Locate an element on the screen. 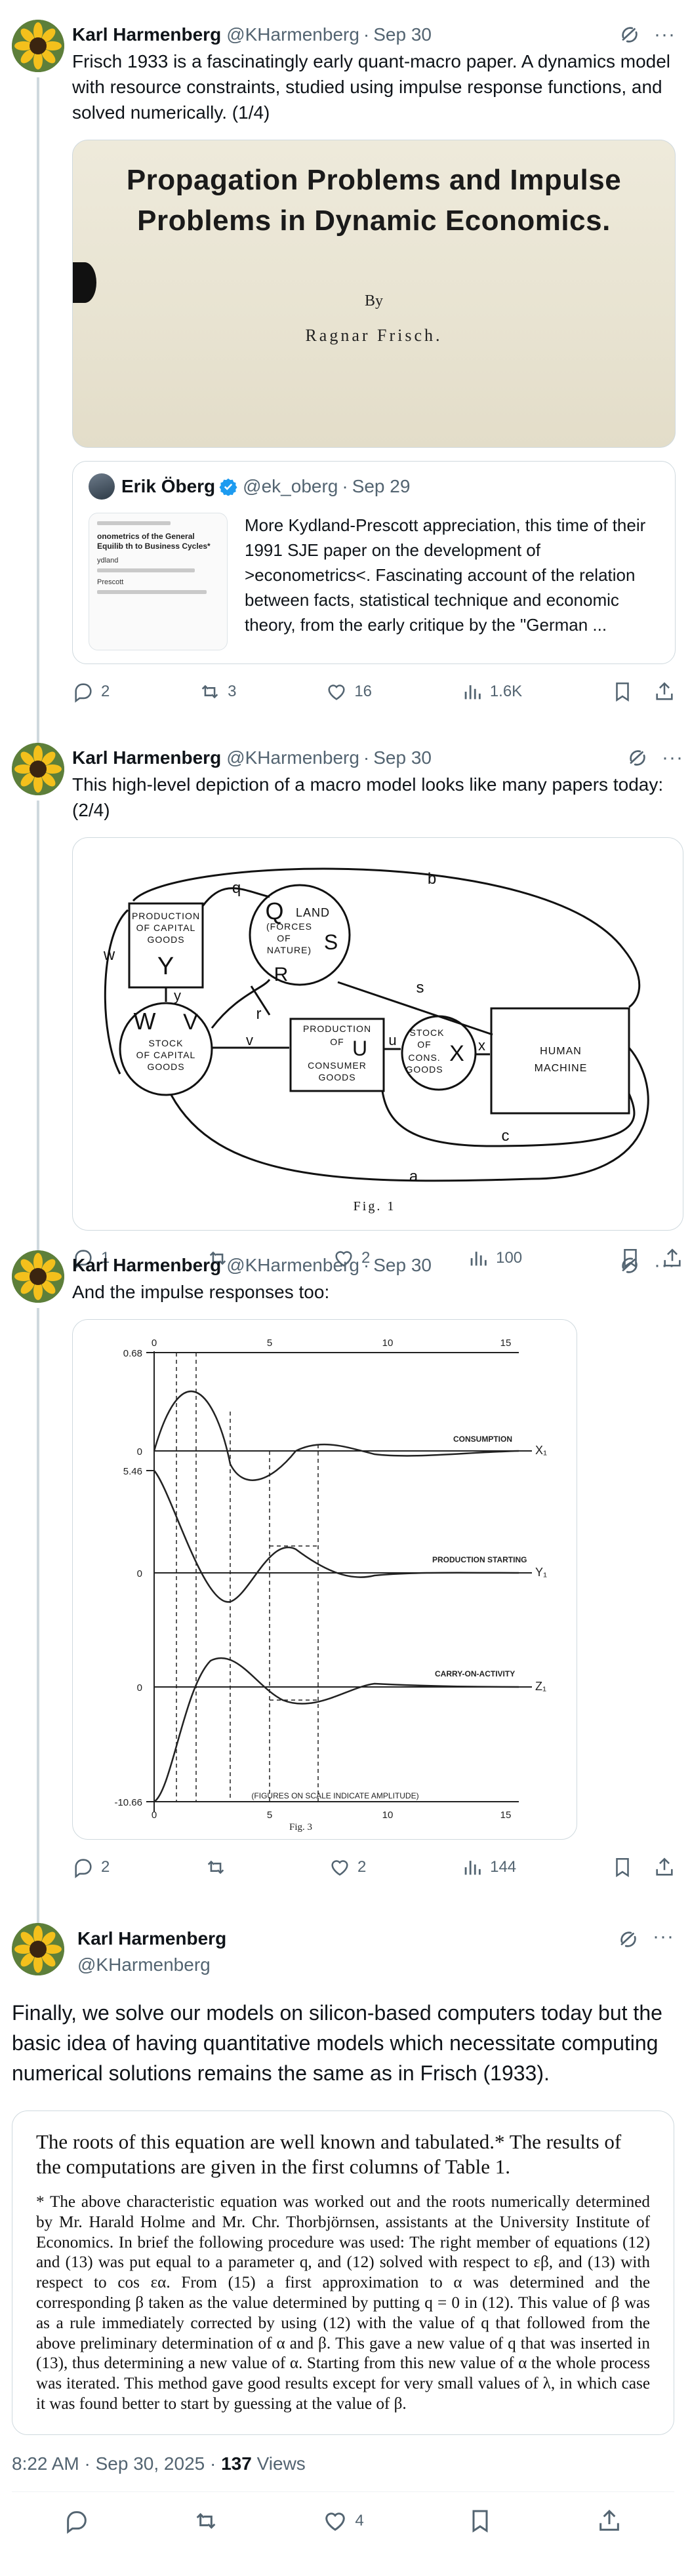 The image size is (690, 2576). tweet-full-date: Sep 30, 2025 is located at coordinates (150, 2463).